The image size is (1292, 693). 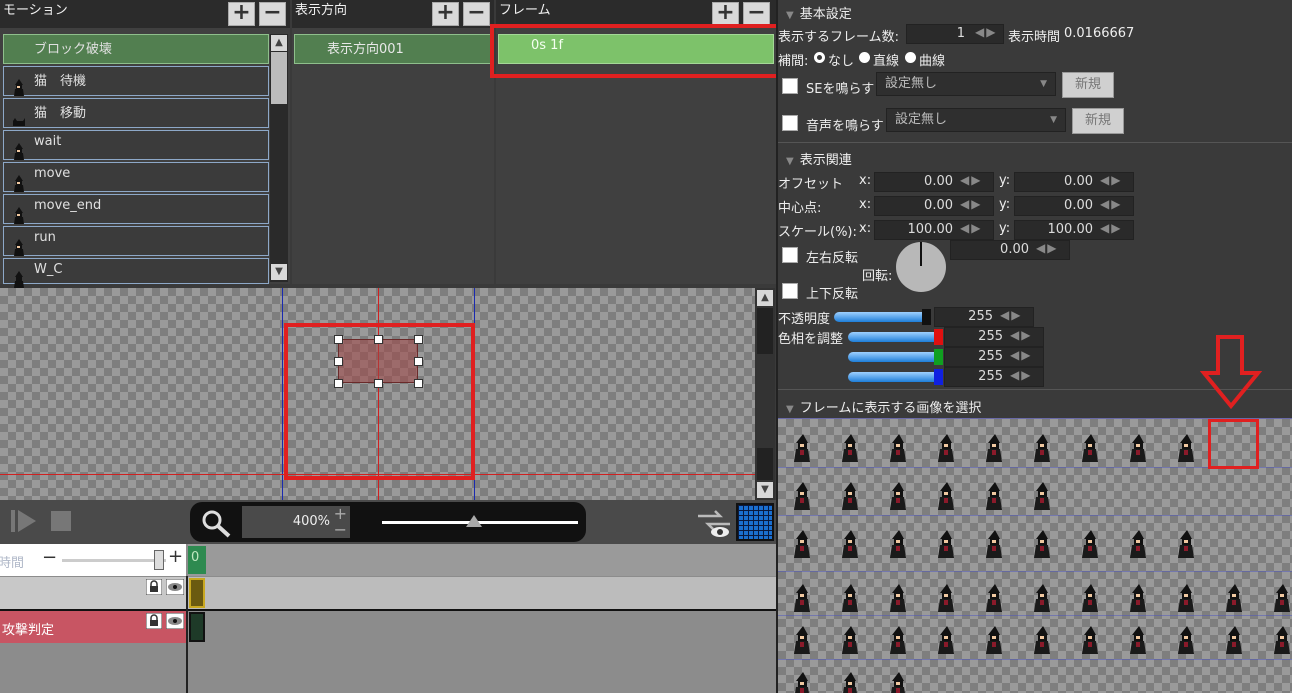 What do you see at coordinates (926, 317) in the screenshot?
I see `opacity-slider-knob` at bounding box center [926, 317].